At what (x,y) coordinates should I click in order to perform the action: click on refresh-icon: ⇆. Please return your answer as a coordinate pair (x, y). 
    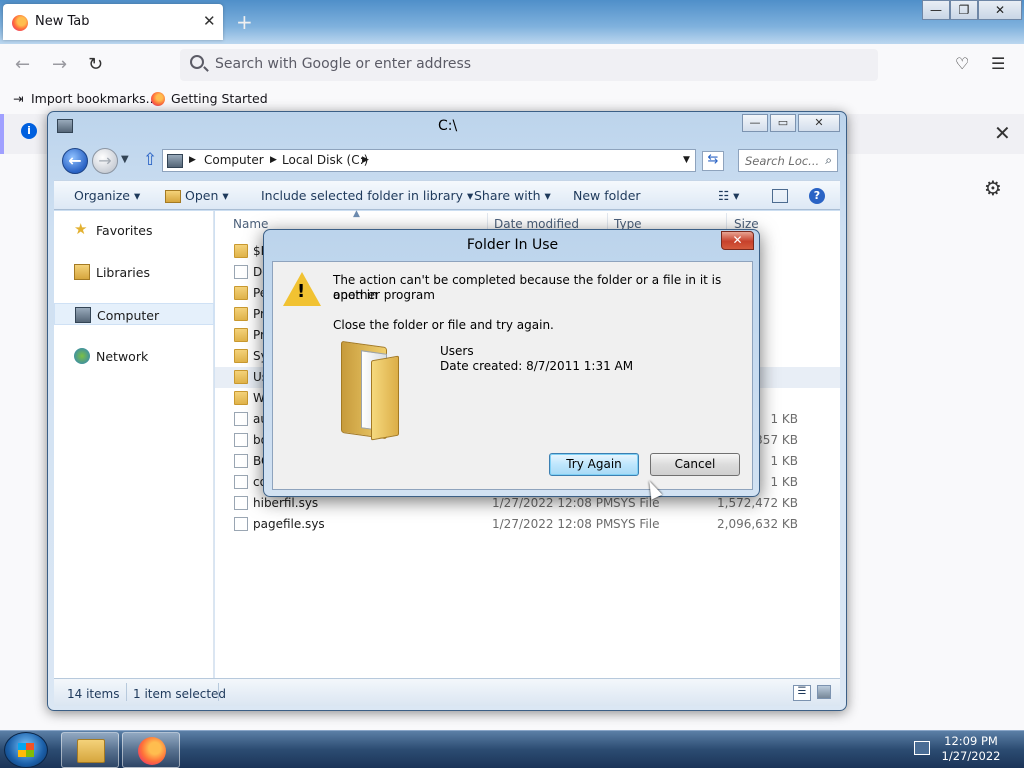
    Looking at the image, I should click on (713, 161).